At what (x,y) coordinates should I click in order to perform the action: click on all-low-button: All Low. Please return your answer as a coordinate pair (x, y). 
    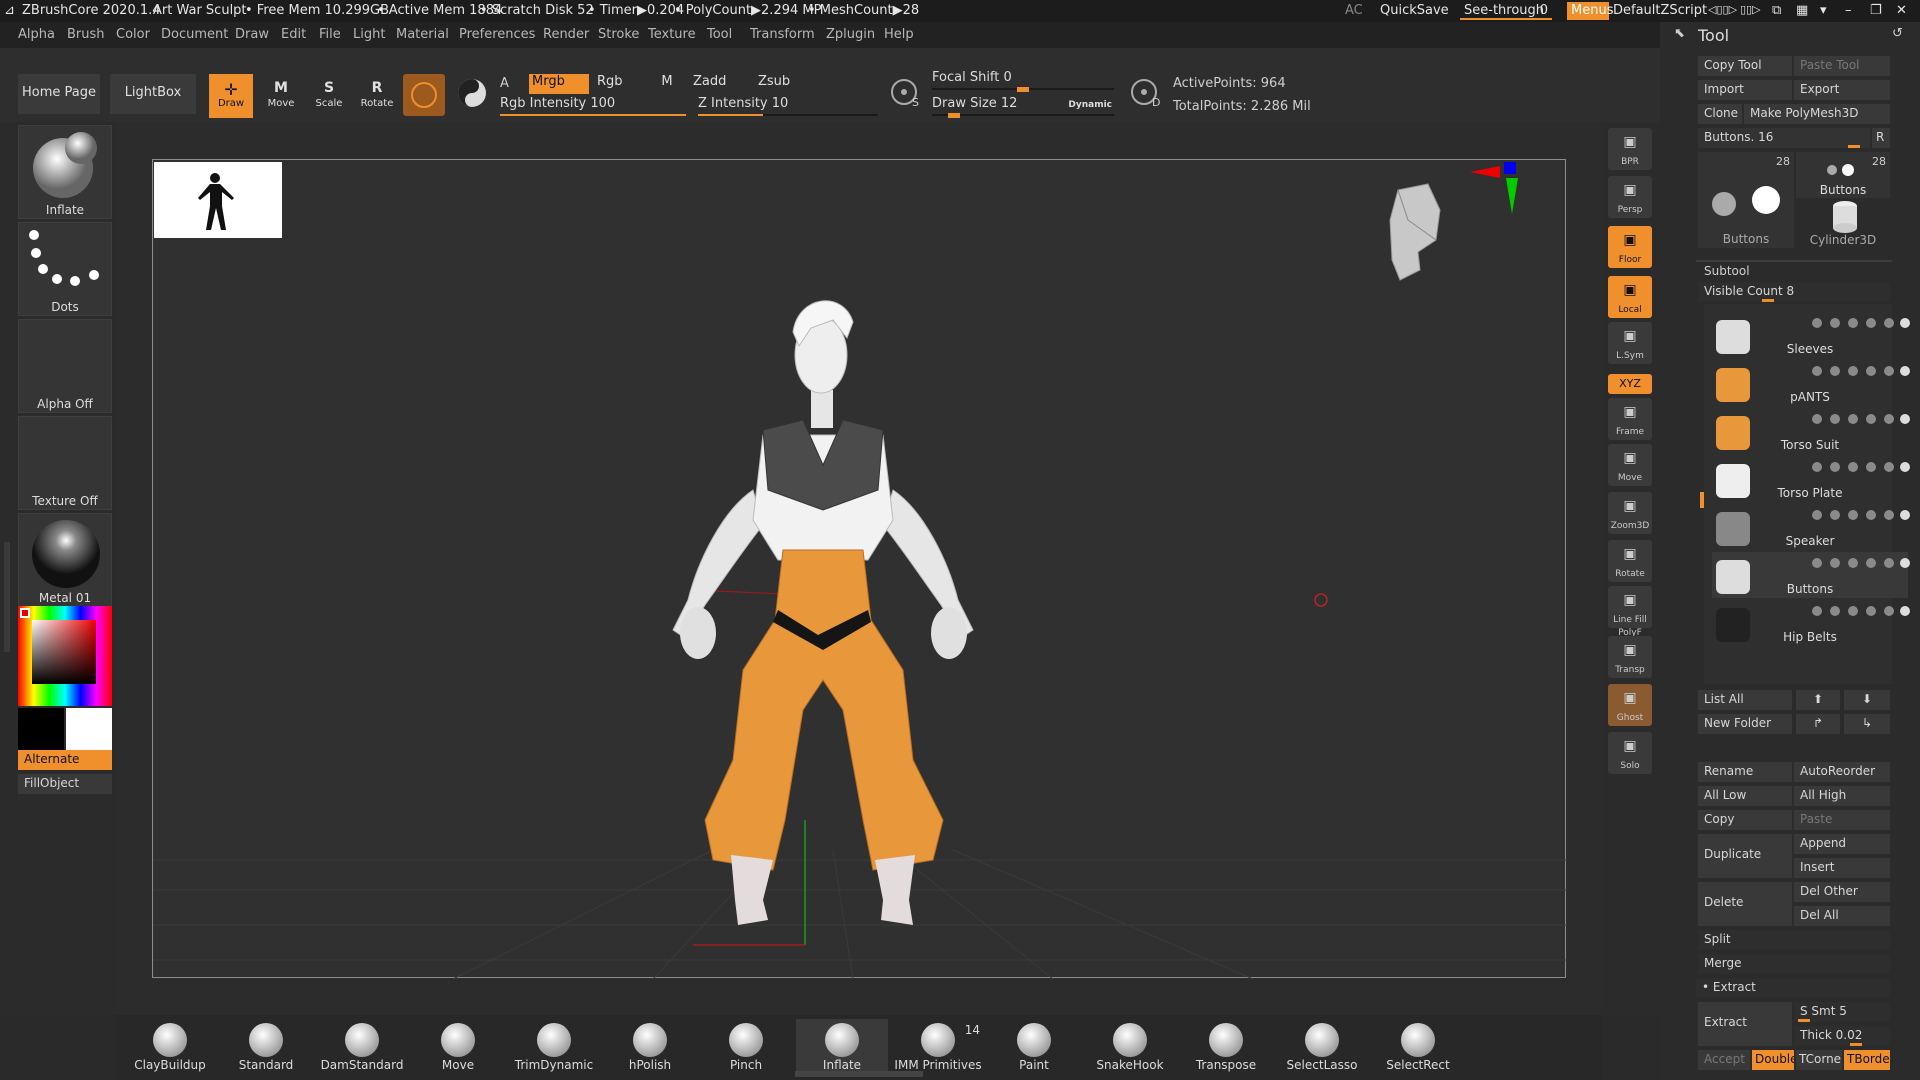
    Looking at the image, I should click on (1745, 796).